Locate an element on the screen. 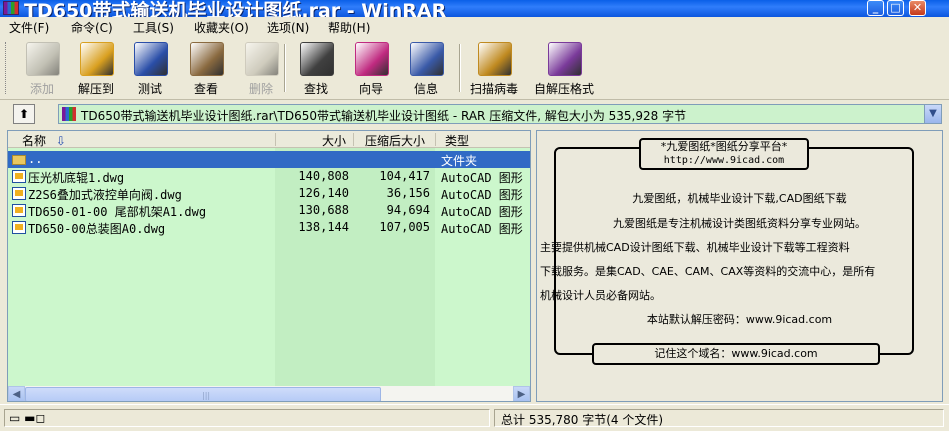 The width and height of the screenshot is (949, 431). test-icon is located at coordinates (151, 59).